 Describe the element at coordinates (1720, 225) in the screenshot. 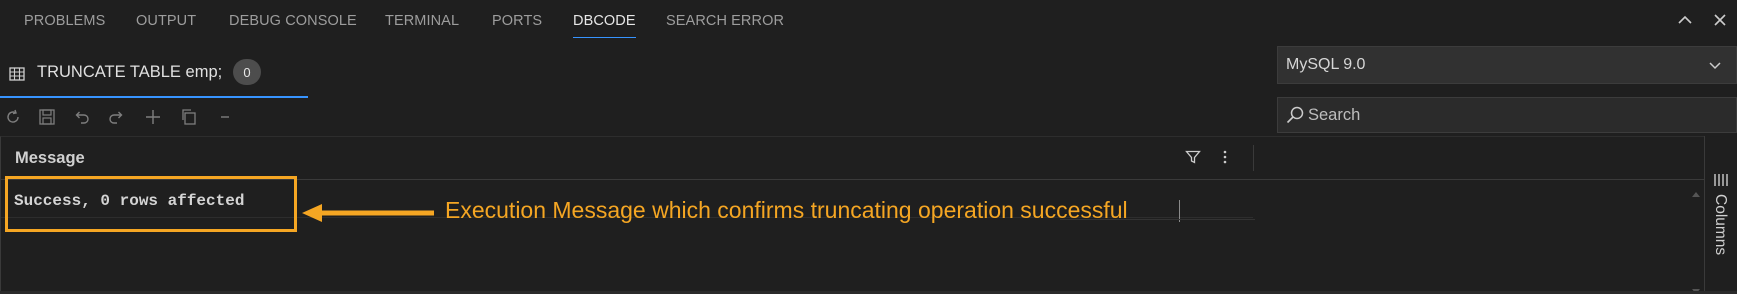

I see `columns-panel-label: Columns` at that location.